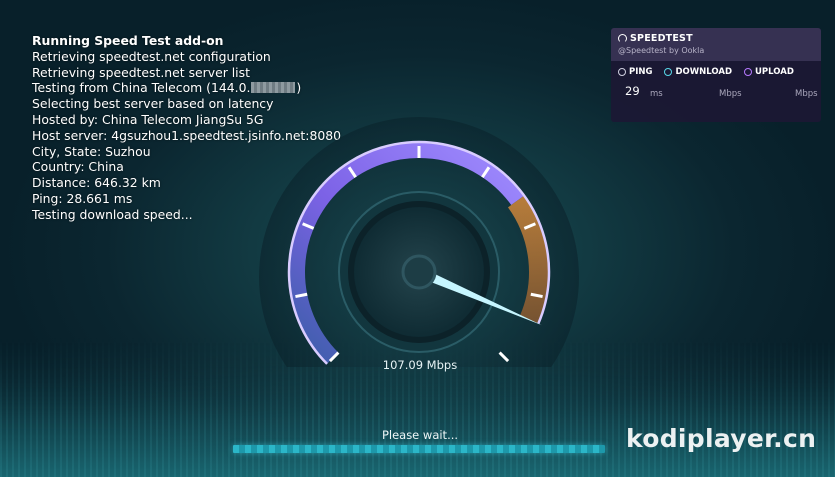  What do you see at coordinates (419, 272) in the screenshot?
I see `gauge-needle-hub` at bounding box center [419, 272].